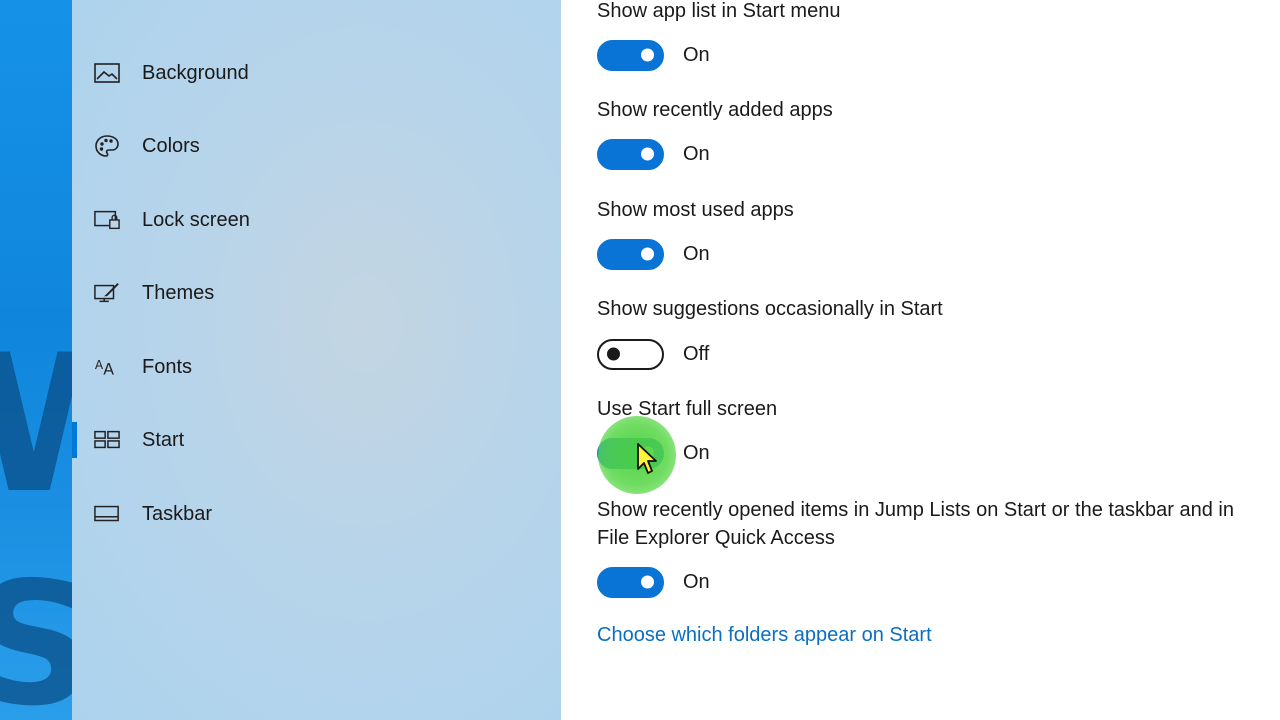 The image size is (1280, 720). What do you see at coordinates (630, 254) in the screenshot?
I see `show-most-used-toggle` at bounding box center [630, 254].